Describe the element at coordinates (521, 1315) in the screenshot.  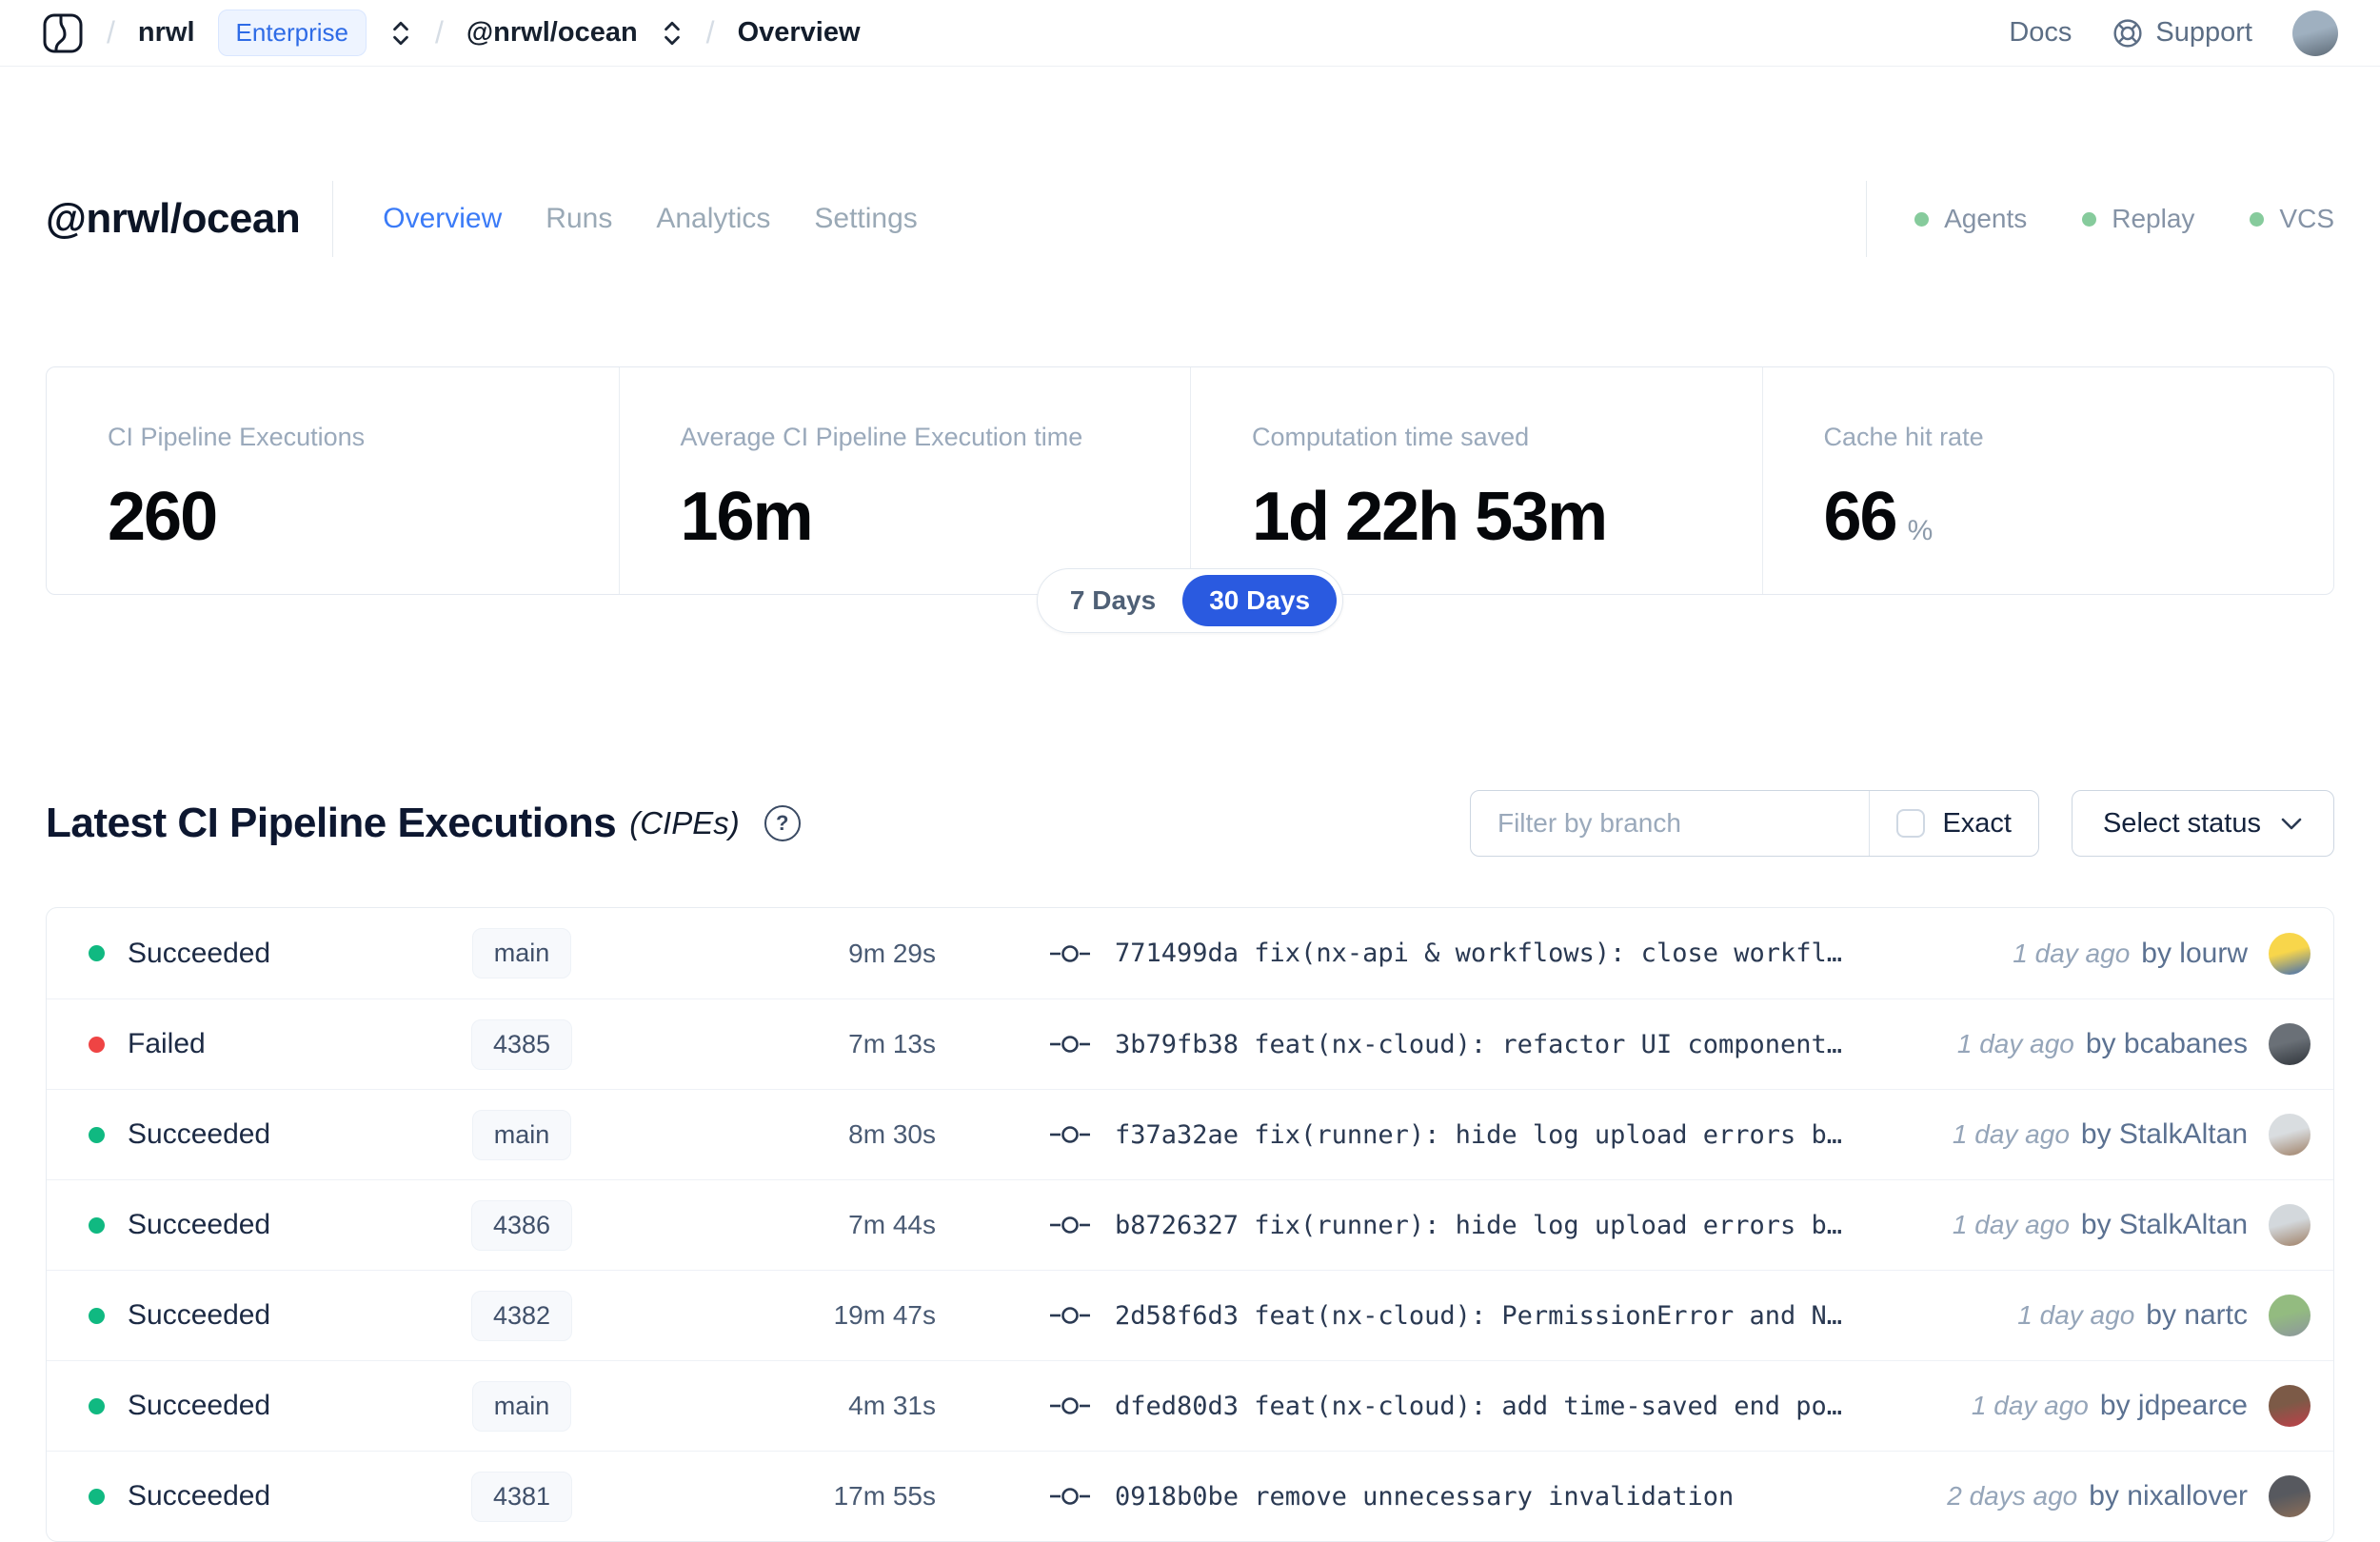
I see `branch-badge: 4382` at that location.